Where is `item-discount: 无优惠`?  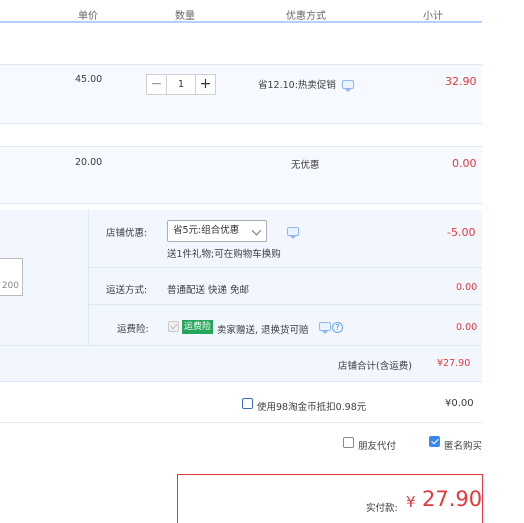 item-discount: 无优惠 is located at coordinates (305, 165).